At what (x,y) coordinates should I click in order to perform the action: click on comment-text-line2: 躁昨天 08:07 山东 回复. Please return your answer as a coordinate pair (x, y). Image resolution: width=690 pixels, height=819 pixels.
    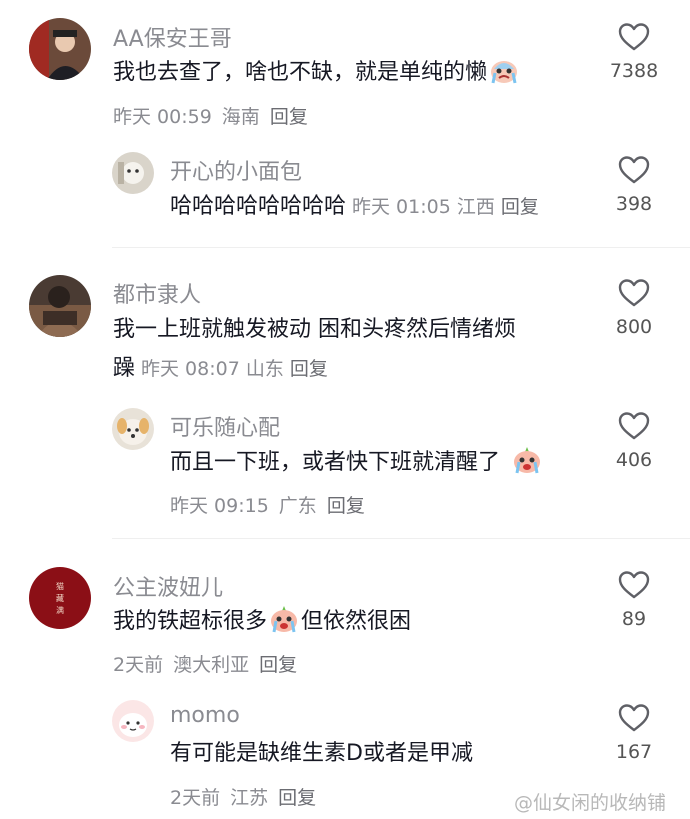
    Looking at the image, I should click on (220, 369).